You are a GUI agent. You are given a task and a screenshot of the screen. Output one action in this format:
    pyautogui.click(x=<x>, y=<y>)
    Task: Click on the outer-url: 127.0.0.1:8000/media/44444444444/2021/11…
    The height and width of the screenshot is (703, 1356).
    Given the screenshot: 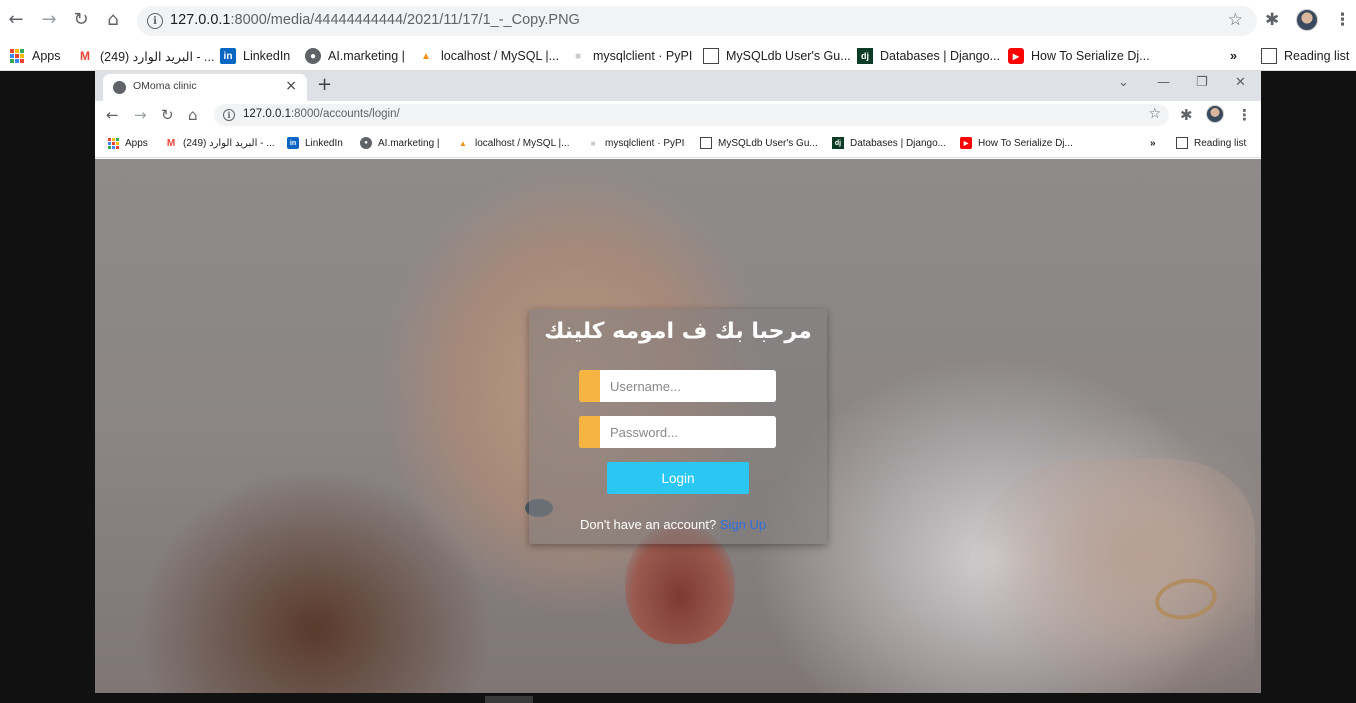 What is the action you would take?
    pyautogui.click(x=375, y=20)
    